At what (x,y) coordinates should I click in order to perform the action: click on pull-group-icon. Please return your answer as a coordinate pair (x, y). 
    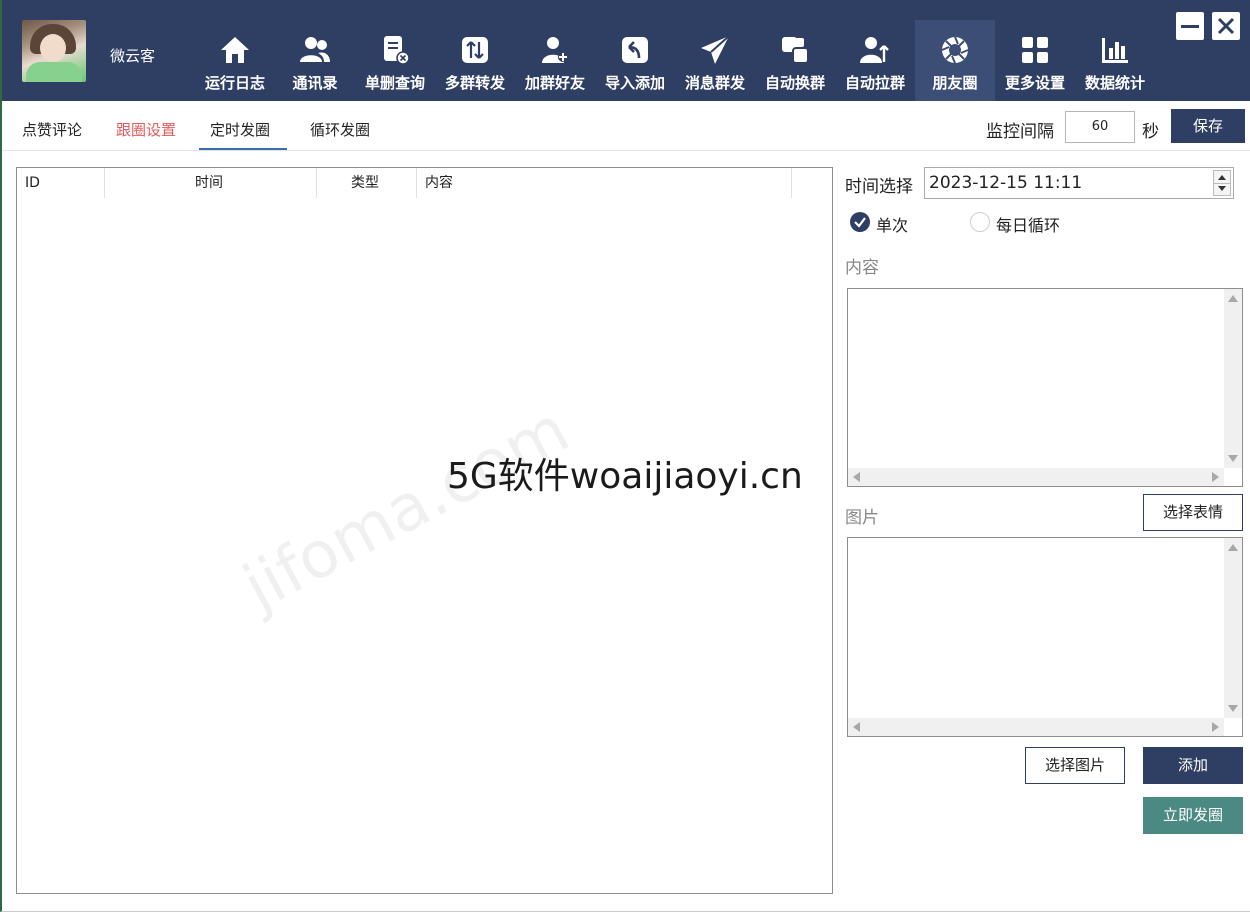
    Looking at the image, I should click on (874, 50).